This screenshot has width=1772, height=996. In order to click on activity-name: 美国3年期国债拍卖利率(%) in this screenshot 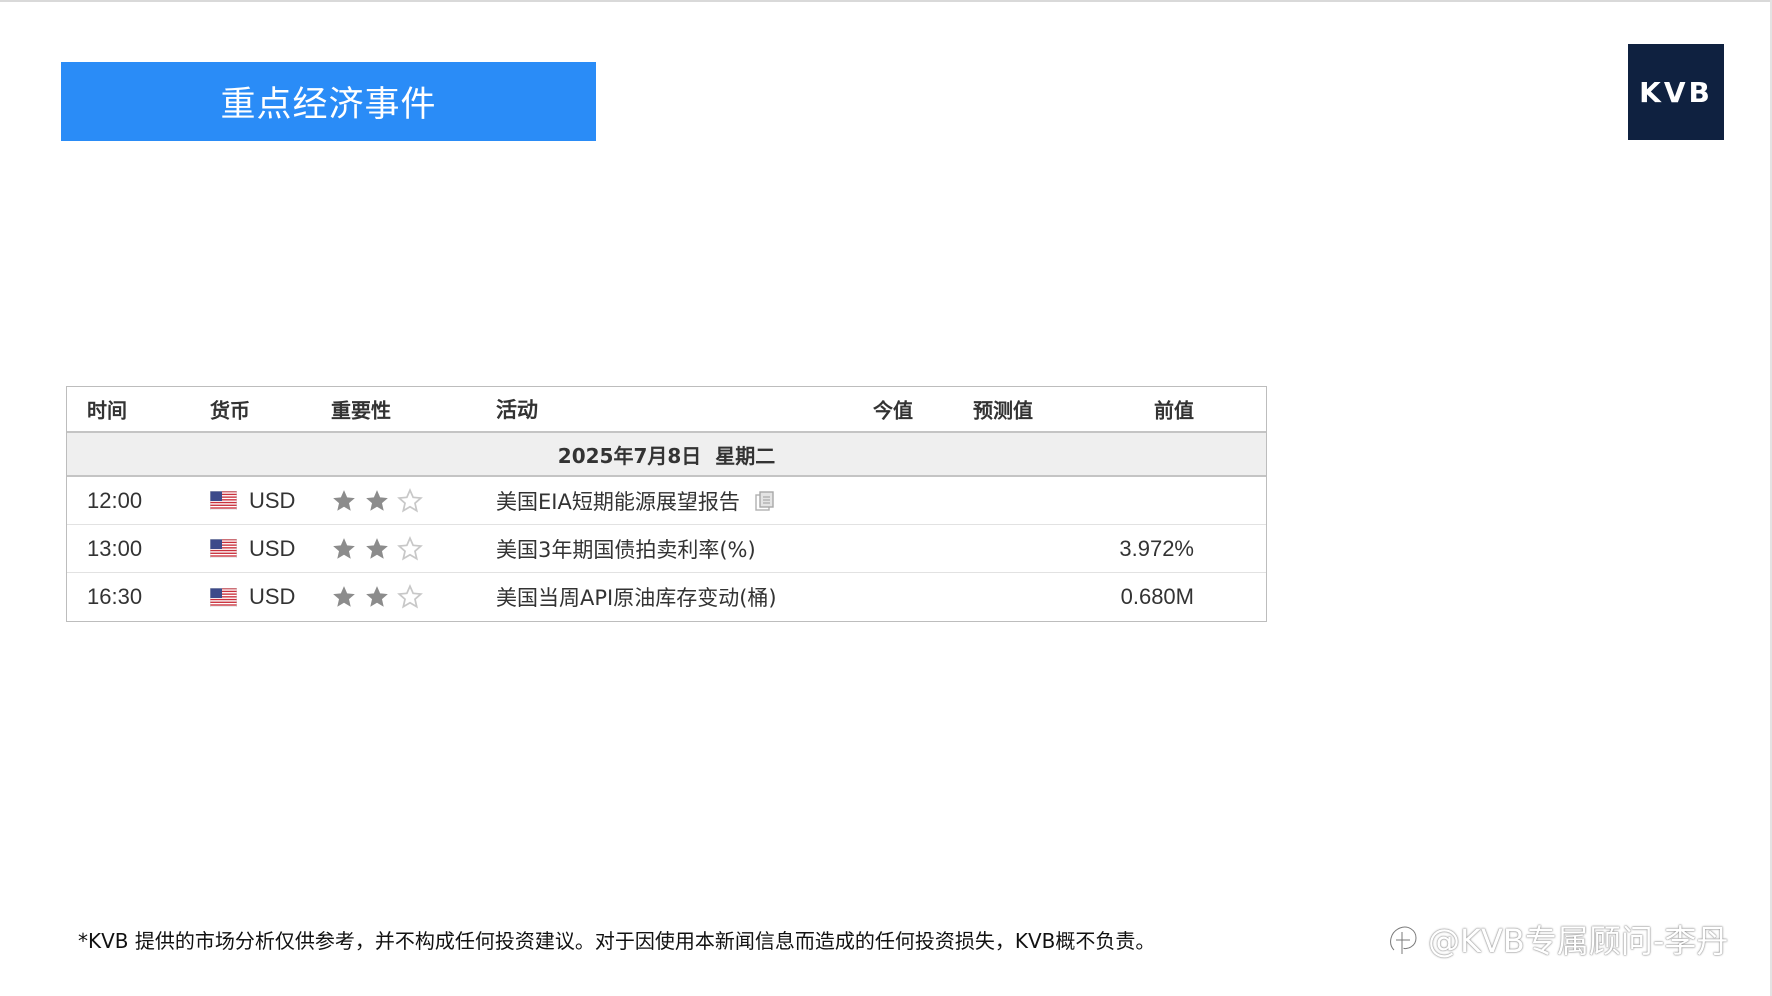, I will do `click(626, 549)`.